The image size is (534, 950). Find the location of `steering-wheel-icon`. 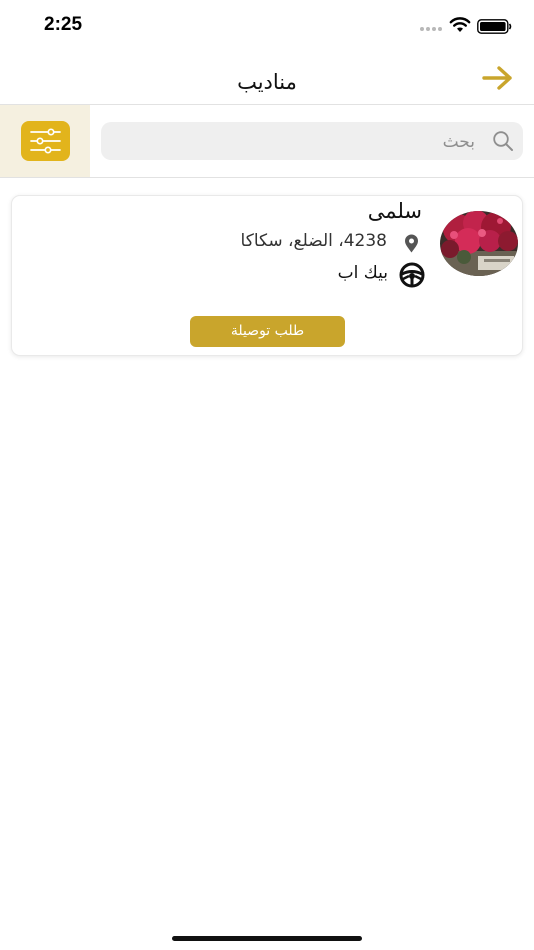

steering-wheel-icon is located at coordinates (412, 275).